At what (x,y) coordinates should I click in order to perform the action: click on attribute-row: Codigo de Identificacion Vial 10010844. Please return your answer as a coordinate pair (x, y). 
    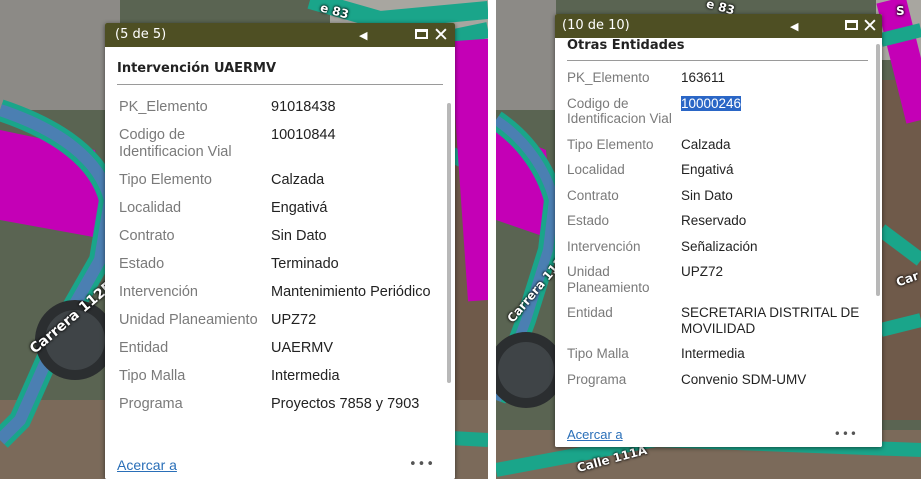
    Looking at the image, I should click on (280, 149).